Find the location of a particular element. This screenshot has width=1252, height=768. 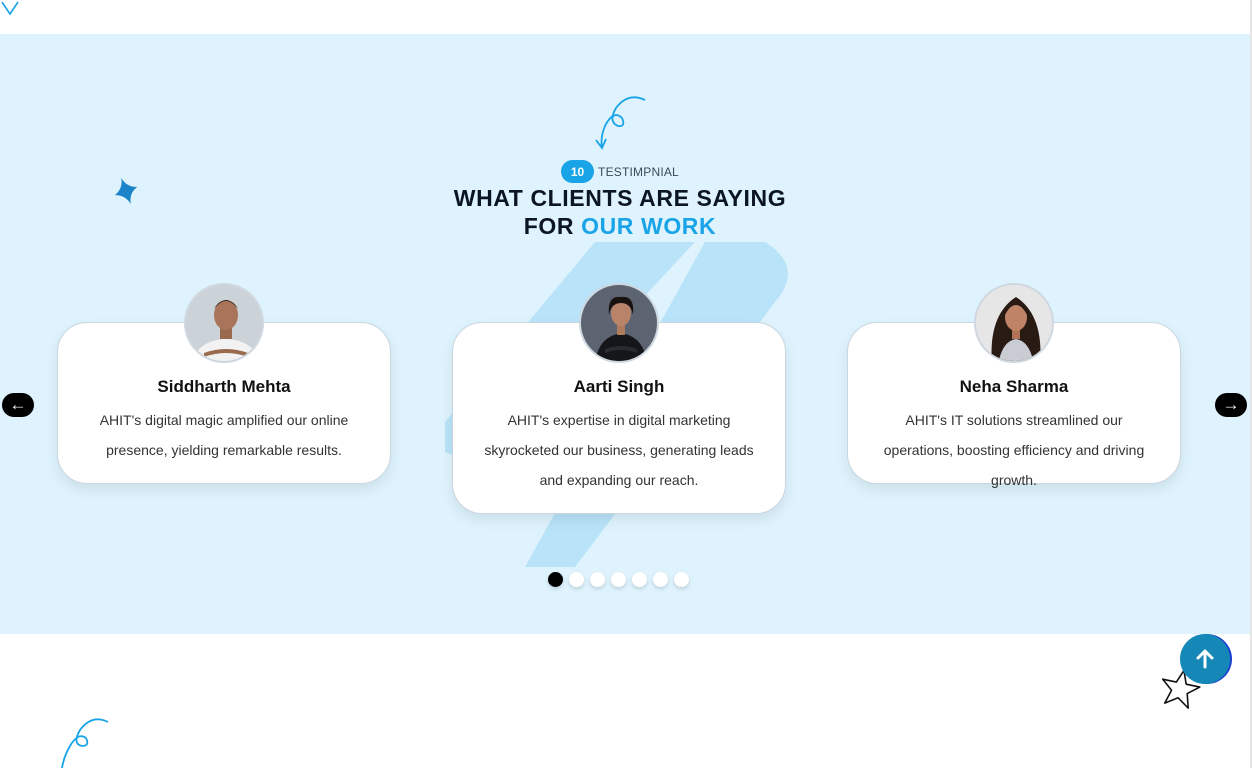

arrow-right-icon: → is located at coordinates (1231, 404).